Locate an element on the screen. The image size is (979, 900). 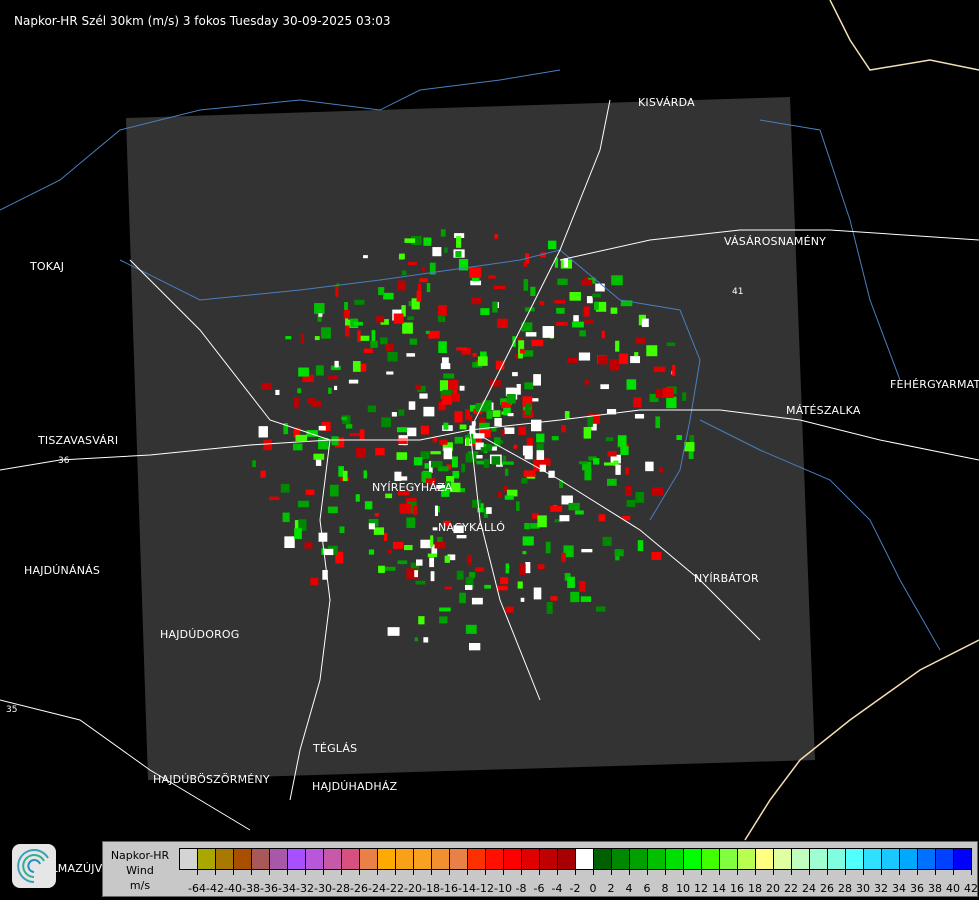
city-label: HAJDÚDOROG is located at coordinates (200, 634).